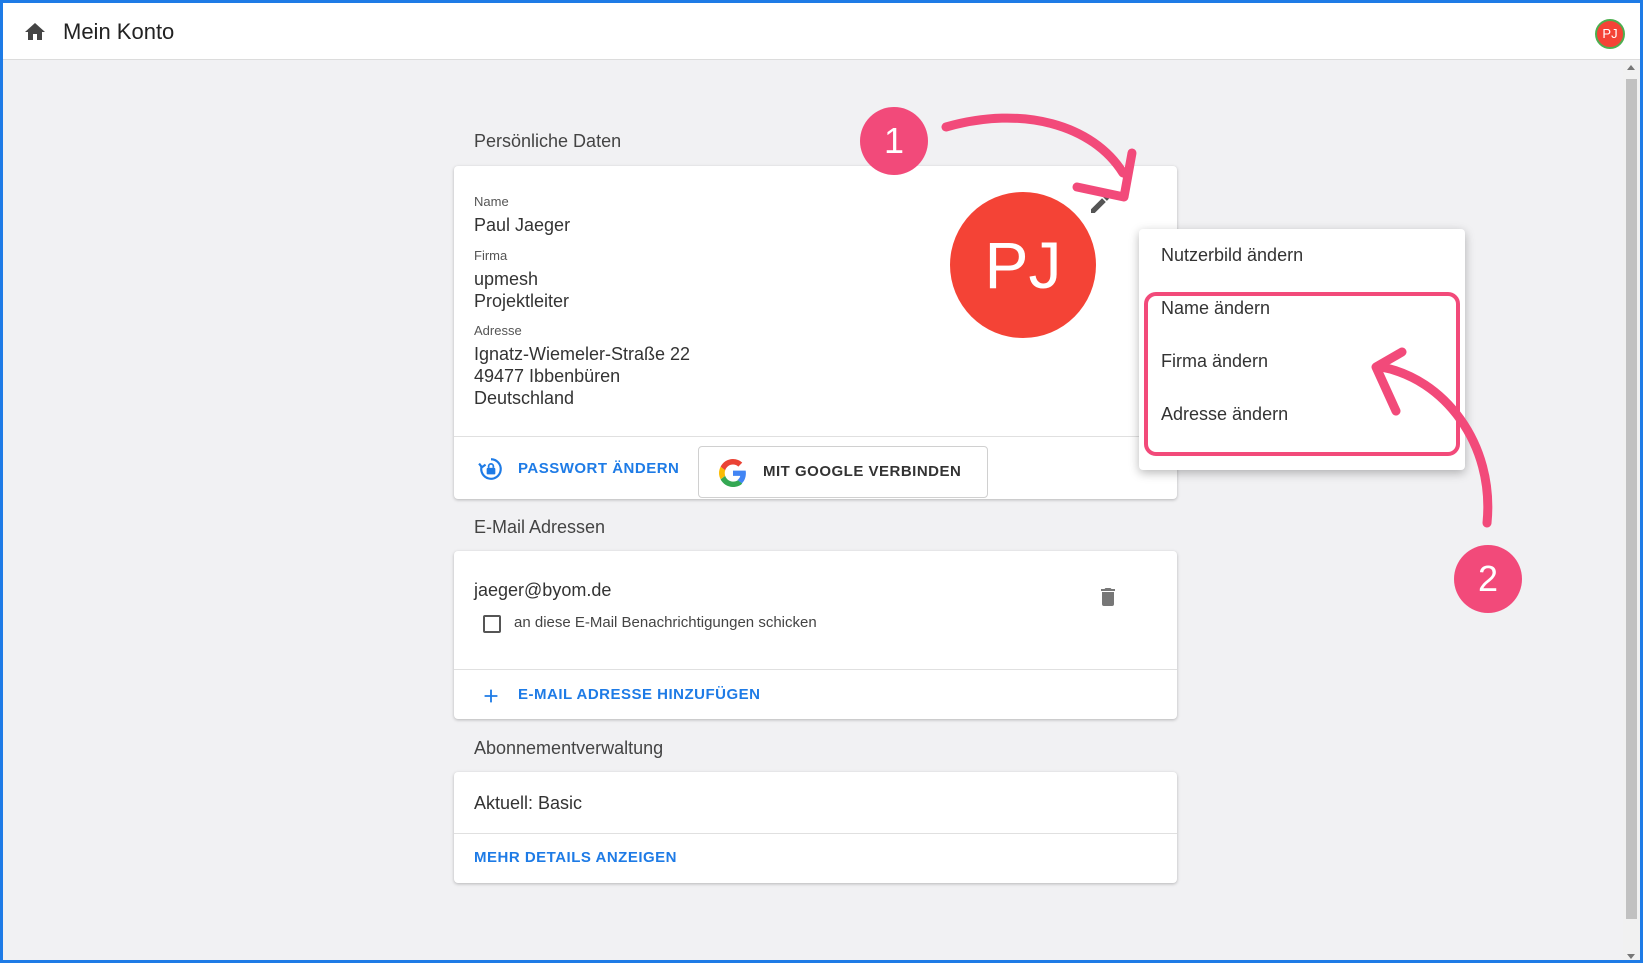 This screenshot has height=963, width=1643. I want to click on name-value: Paul Jaeger, so click(522, 225).